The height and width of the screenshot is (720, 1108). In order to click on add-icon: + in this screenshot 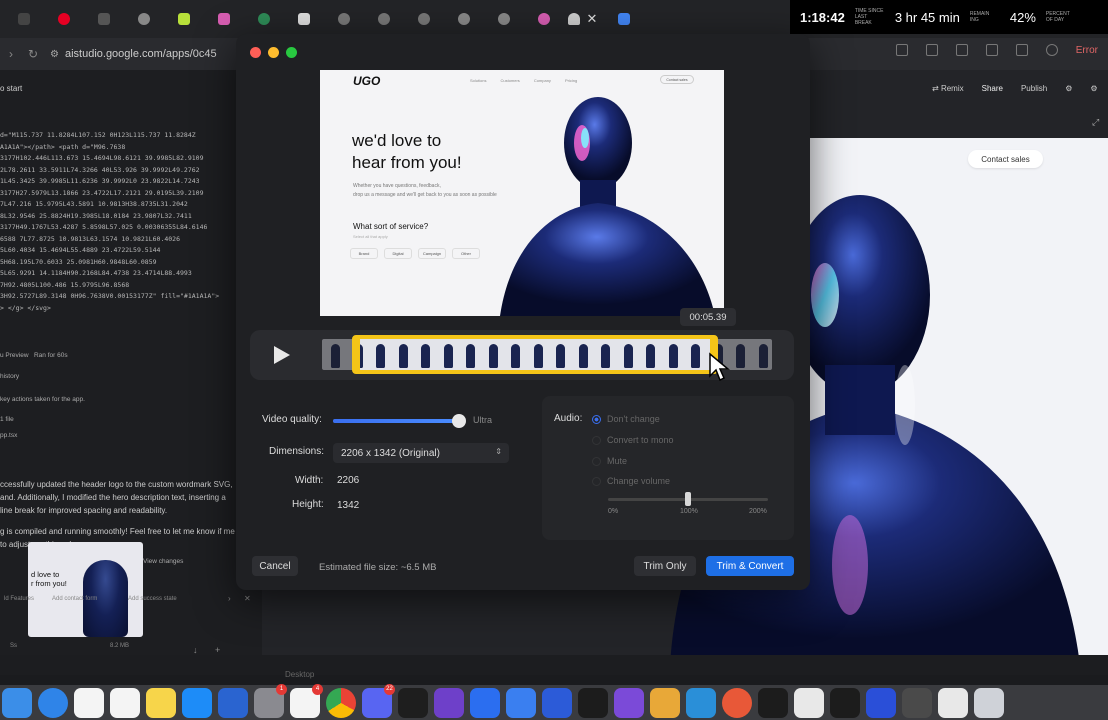, I will do `click(217, 650)`.